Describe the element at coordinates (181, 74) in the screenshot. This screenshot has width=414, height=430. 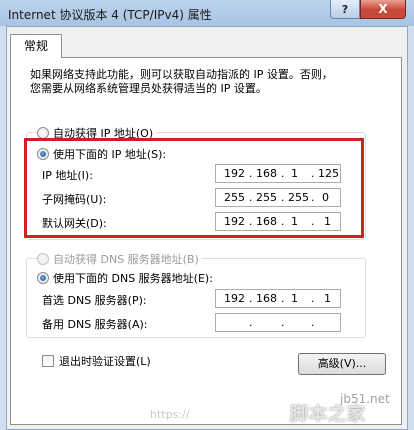
I see `description-line-1: 如果网络支持此功能，则可以获取自动指派的 IP 设置。否则，` at that location.